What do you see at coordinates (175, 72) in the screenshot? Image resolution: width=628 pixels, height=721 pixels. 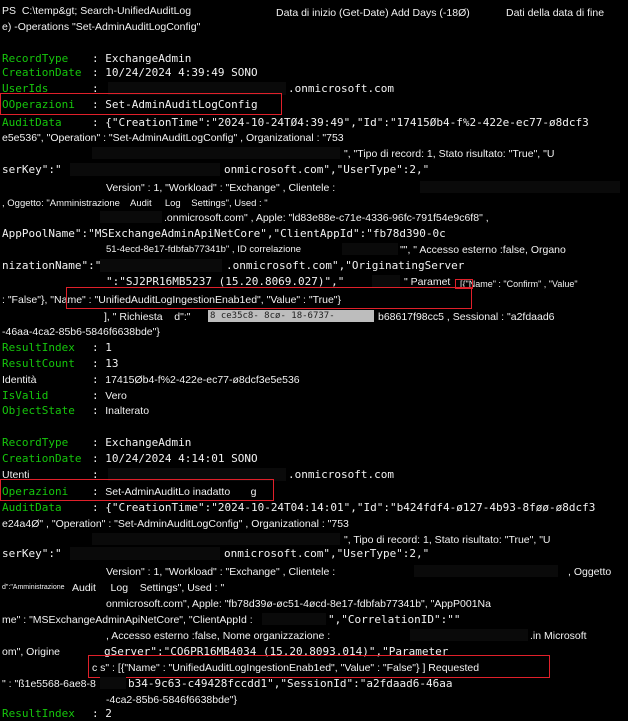 I see `creationdate-value: : 10/24/2024 4:39:49 SONO` at bounding box center [175, 72].